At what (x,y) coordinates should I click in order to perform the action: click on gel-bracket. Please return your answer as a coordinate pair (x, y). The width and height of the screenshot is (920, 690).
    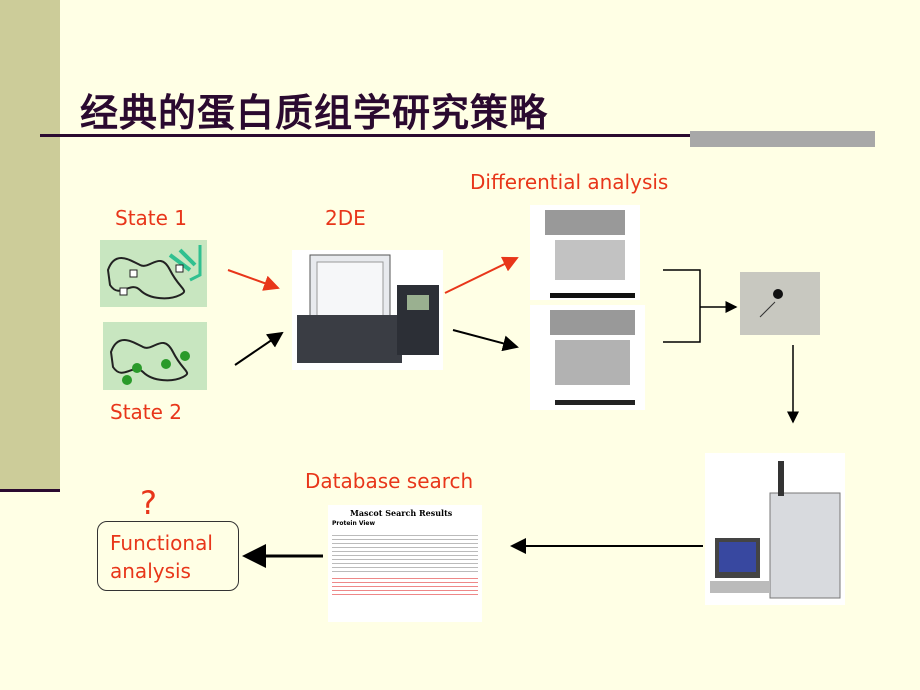
    Looking at the image, I should click on (682, 306).